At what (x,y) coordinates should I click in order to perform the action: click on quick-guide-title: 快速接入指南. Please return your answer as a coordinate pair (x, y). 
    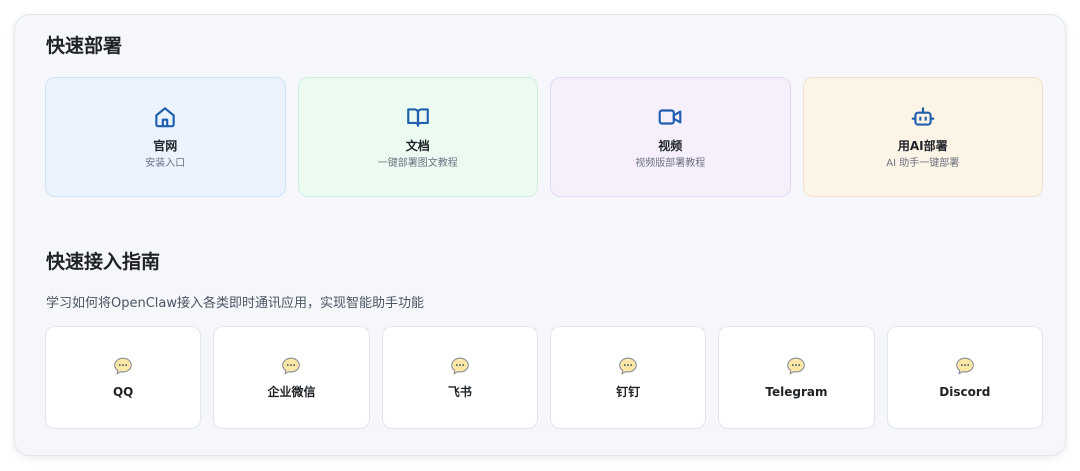
    Looking at the image, I should click on (103, 262).